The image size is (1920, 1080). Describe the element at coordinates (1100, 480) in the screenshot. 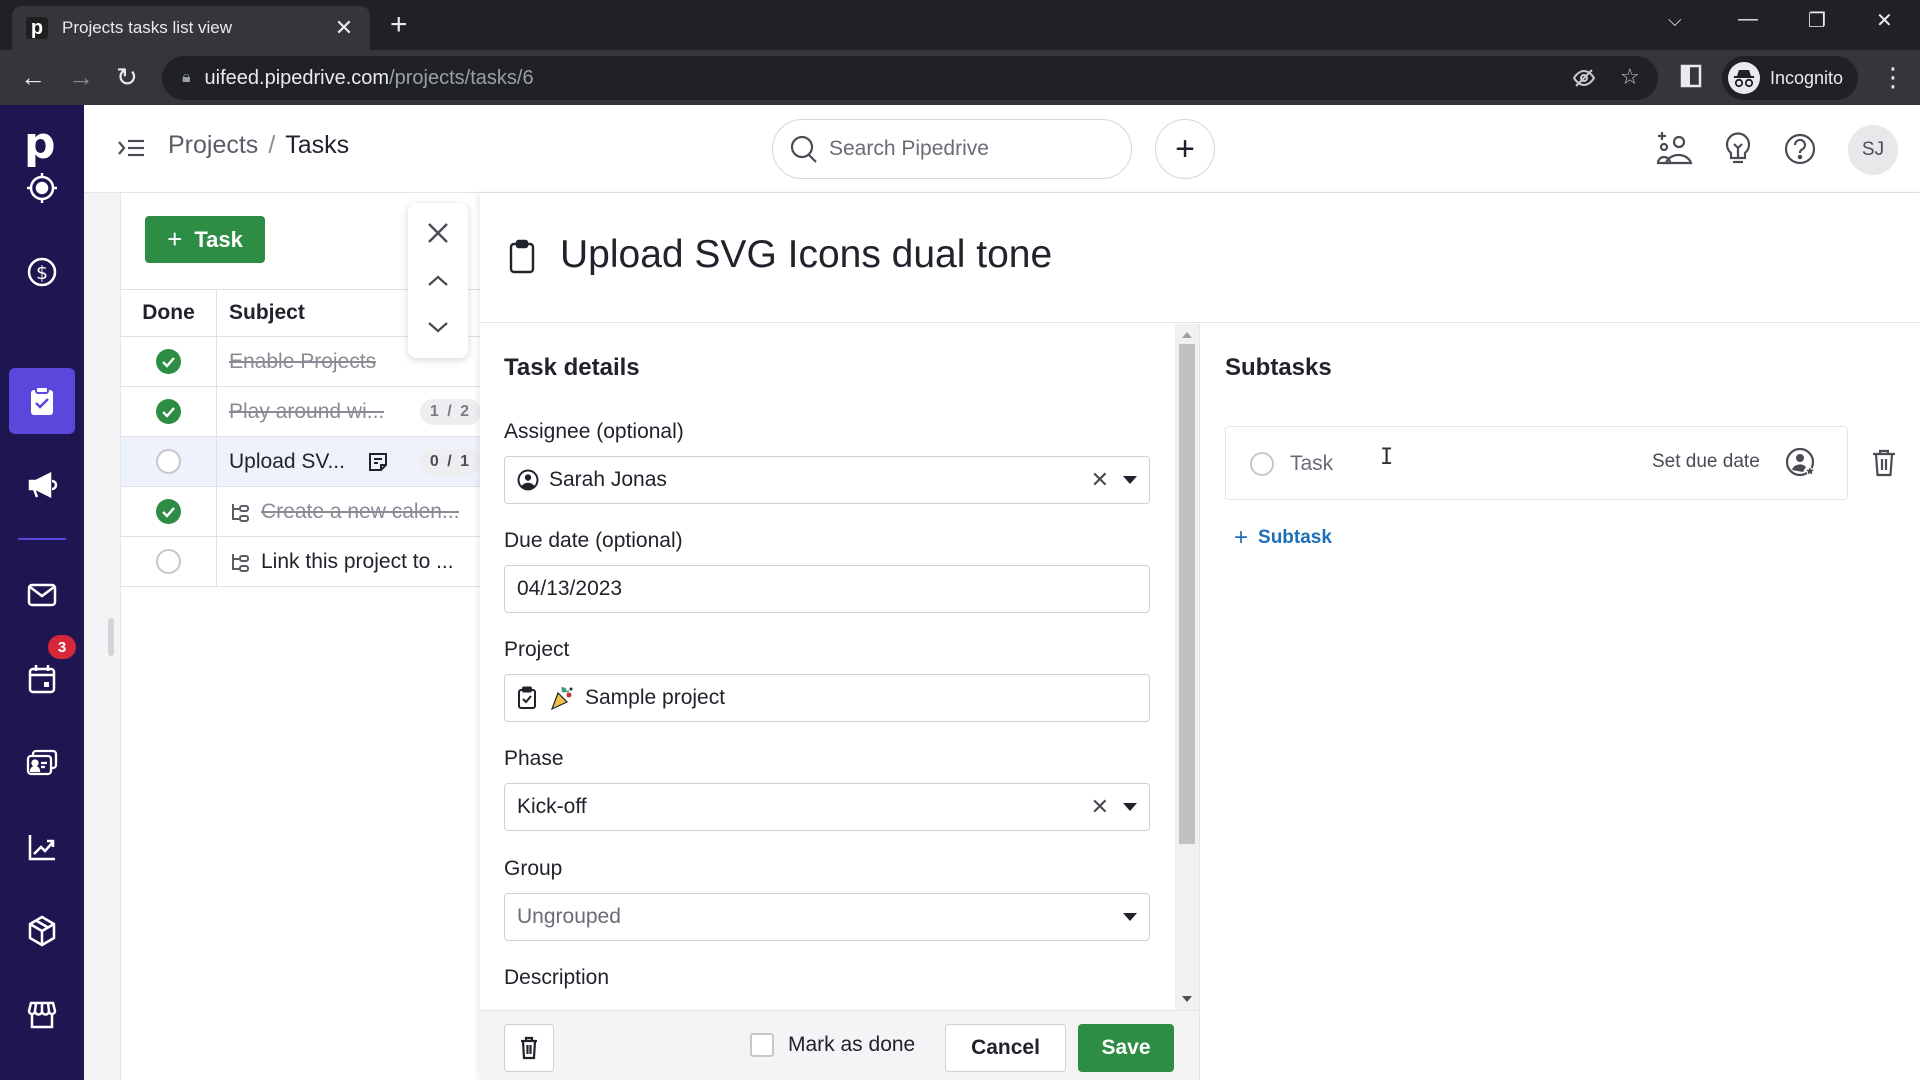

I see `clear-assignee-icon: ✕` at that location.